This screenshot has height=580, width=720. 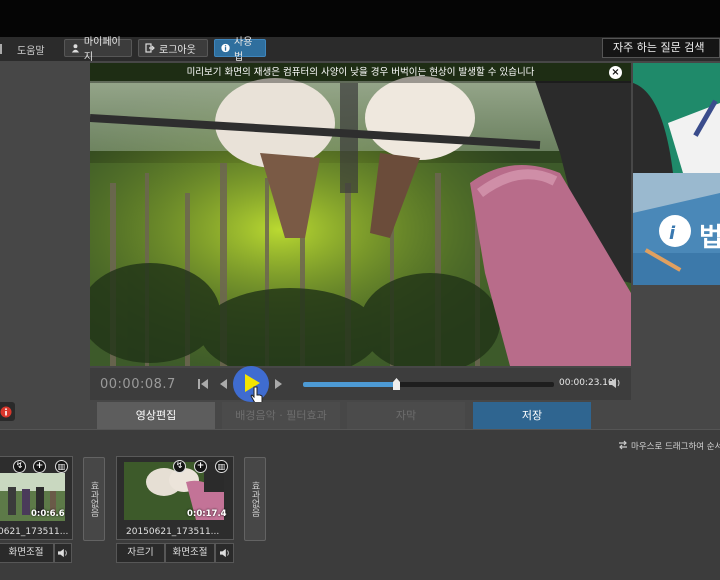 I want to click on howto-label: 사용법, so click(x=243, y=50).